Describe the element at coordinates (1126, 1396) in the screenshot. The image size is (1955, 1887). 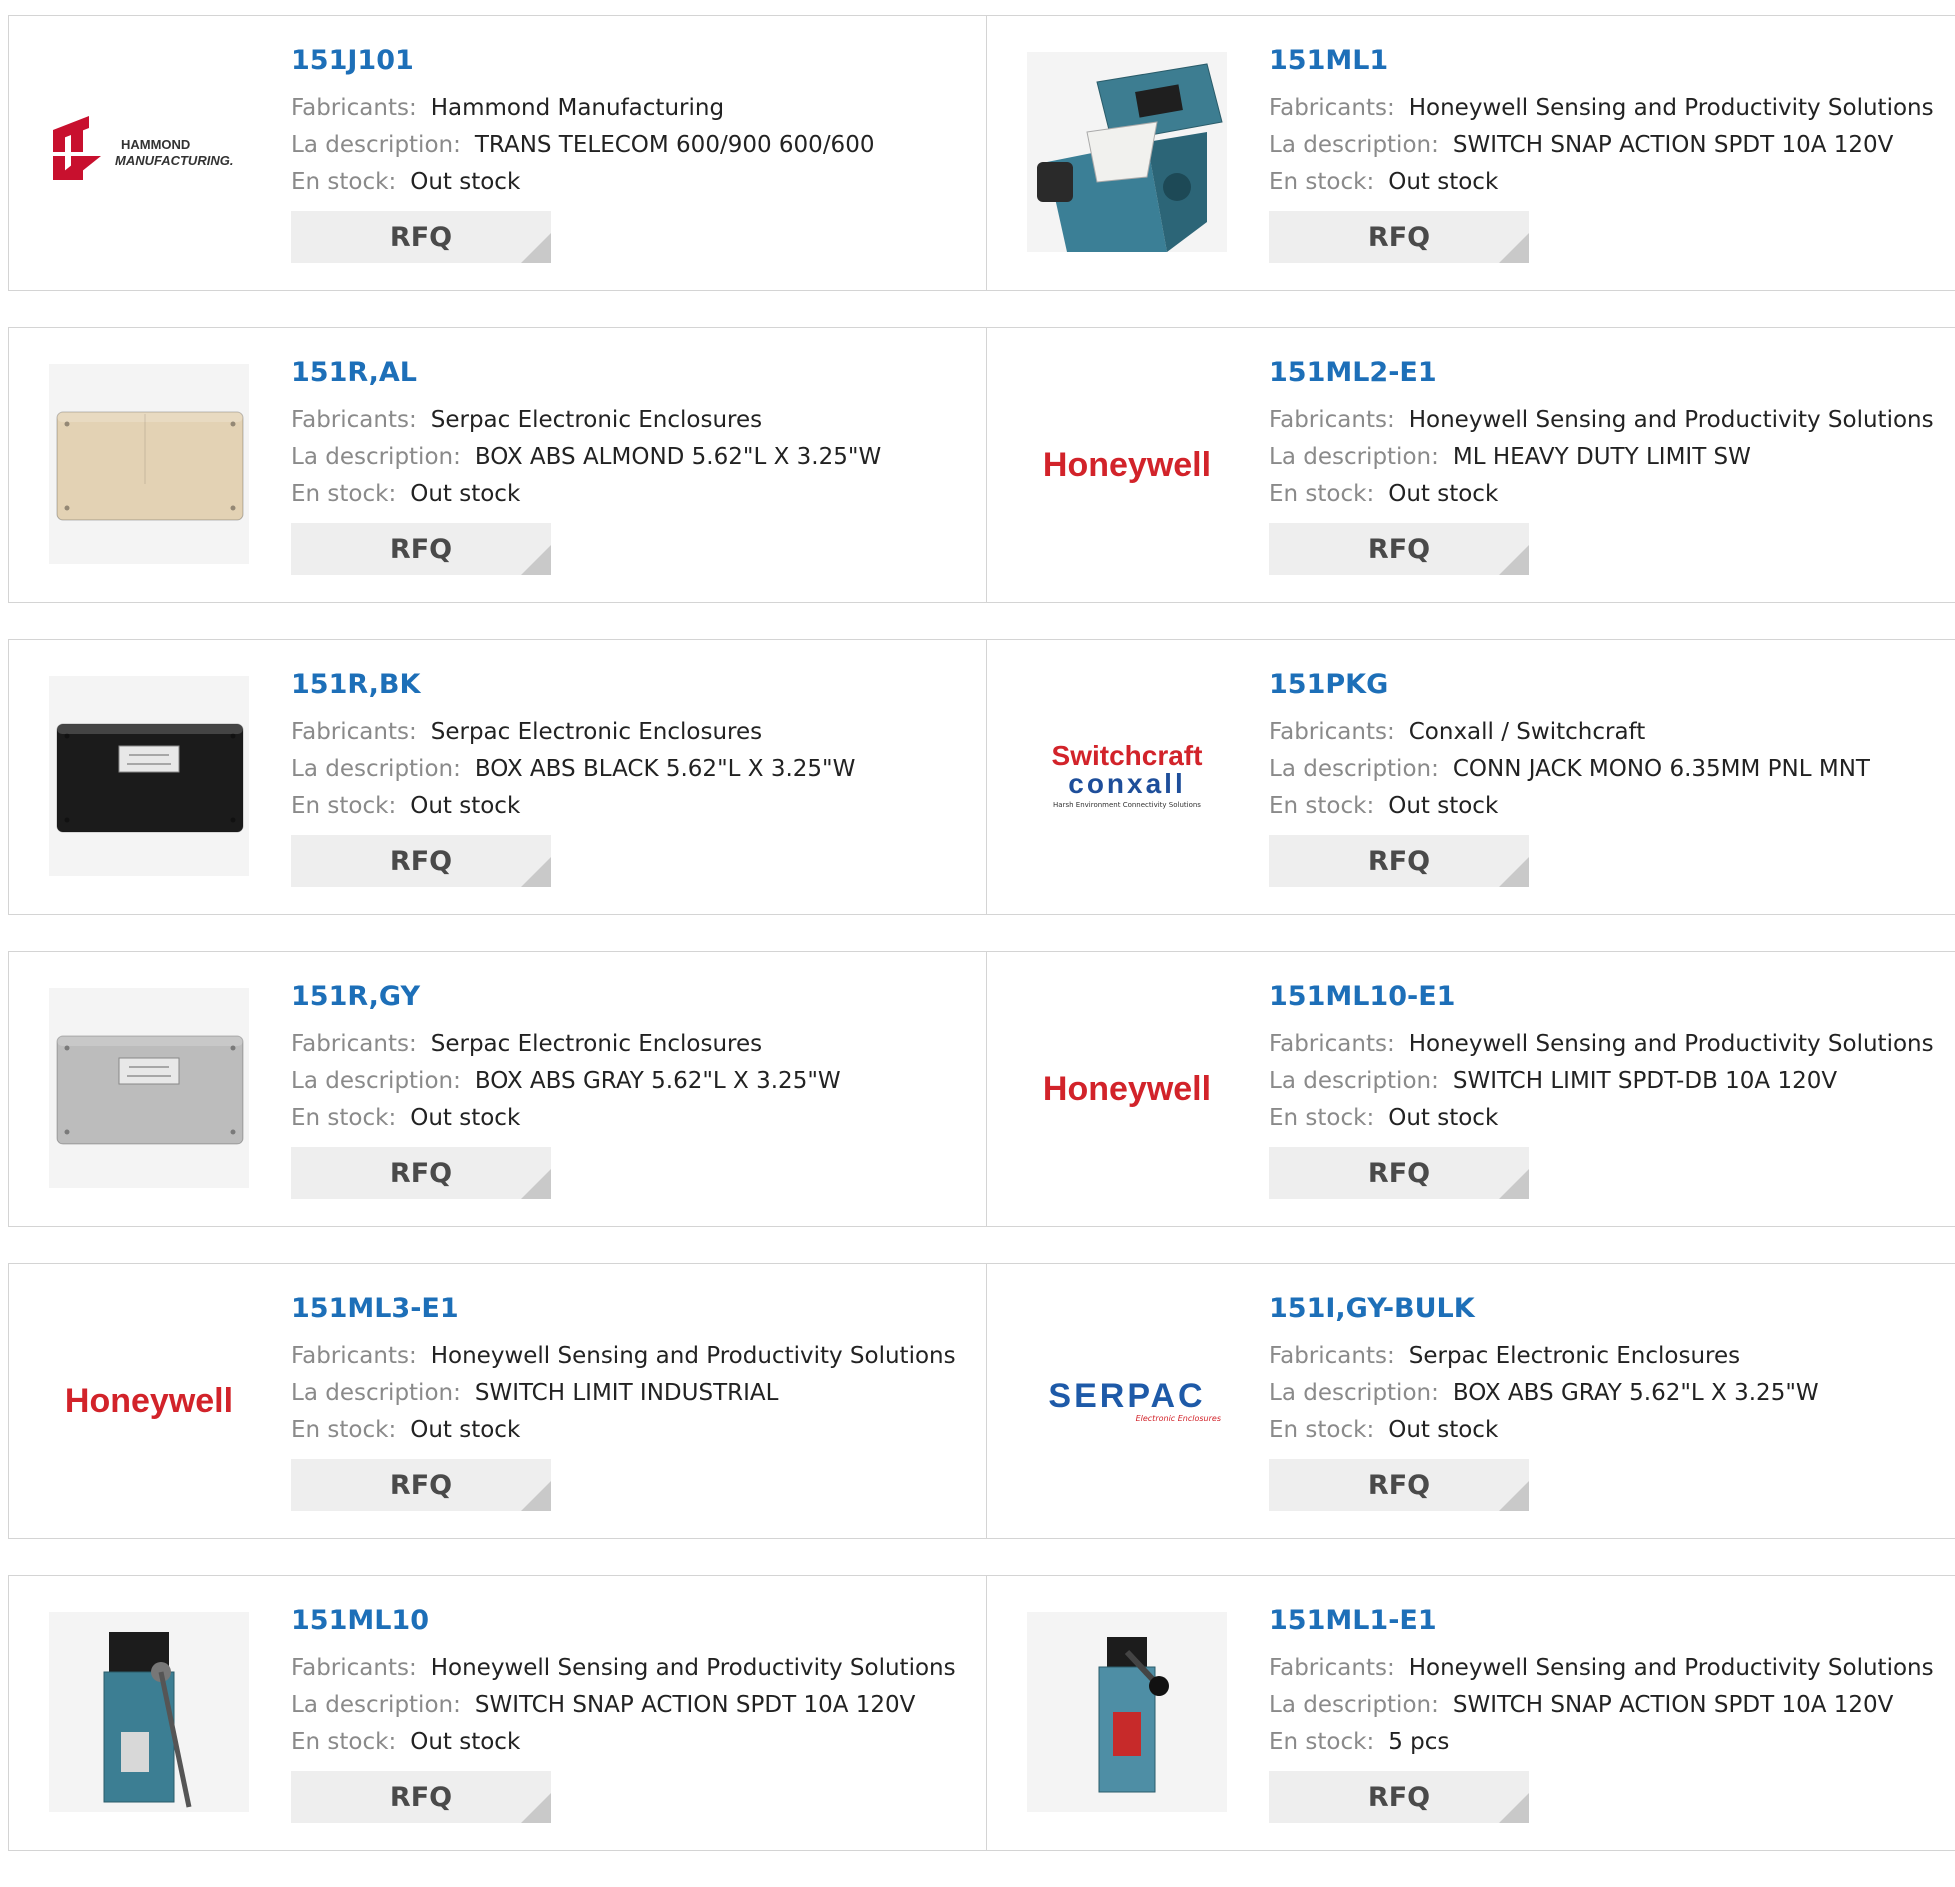
I see `logo-text-1: SERPAC` at that location.